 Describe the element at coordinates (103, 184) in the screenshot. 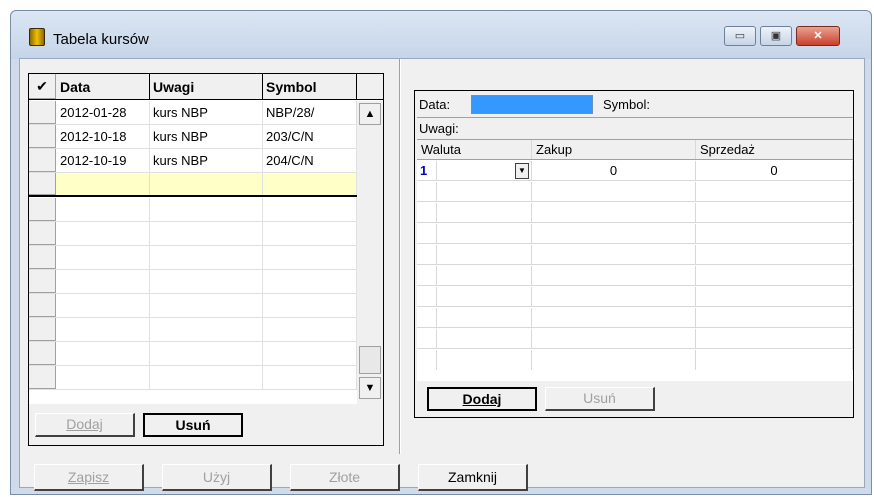

I see `cell-data` at that location.